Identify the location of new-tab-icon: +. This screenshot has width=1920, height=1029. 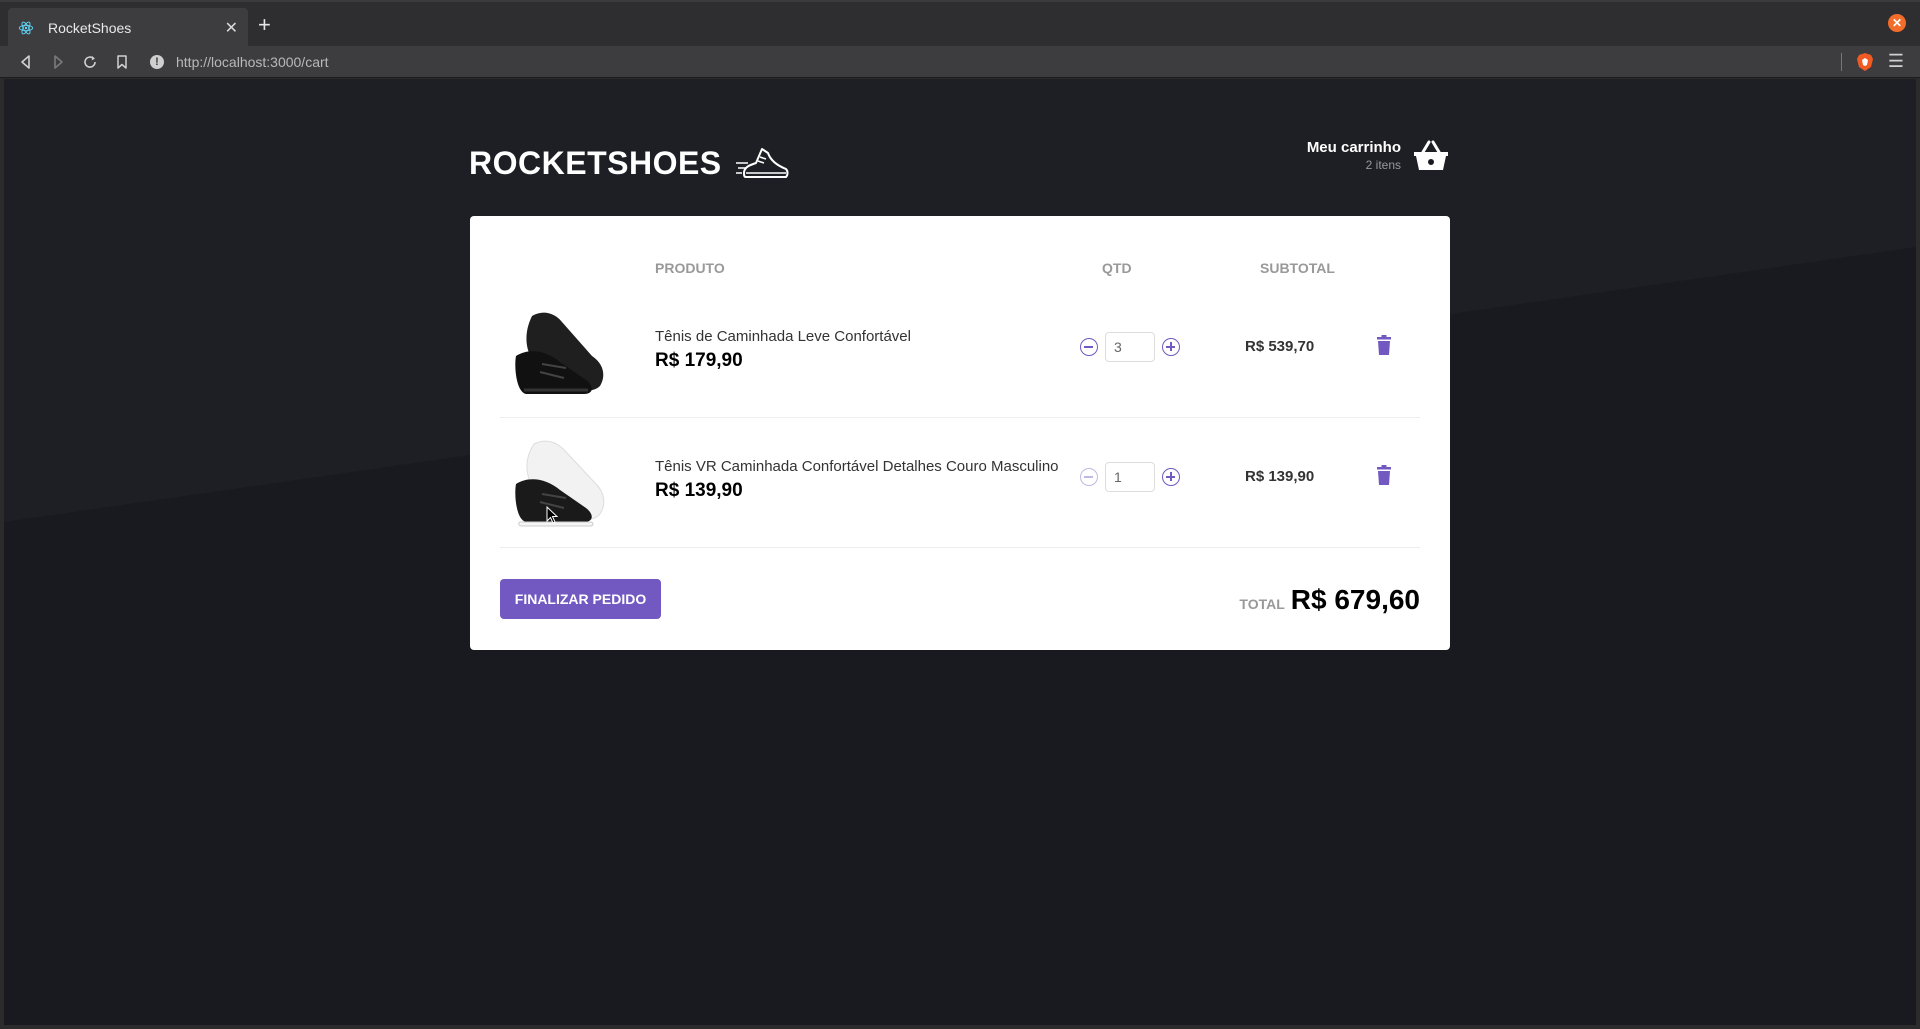
(264, 25).